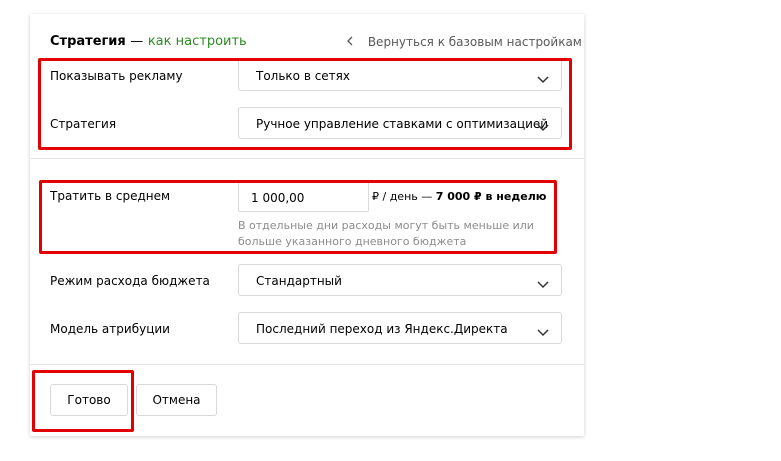  Describe the element at coordinates (299, 281) in the screenshot. I see `budget-mode-value: Стандартный` at that location.